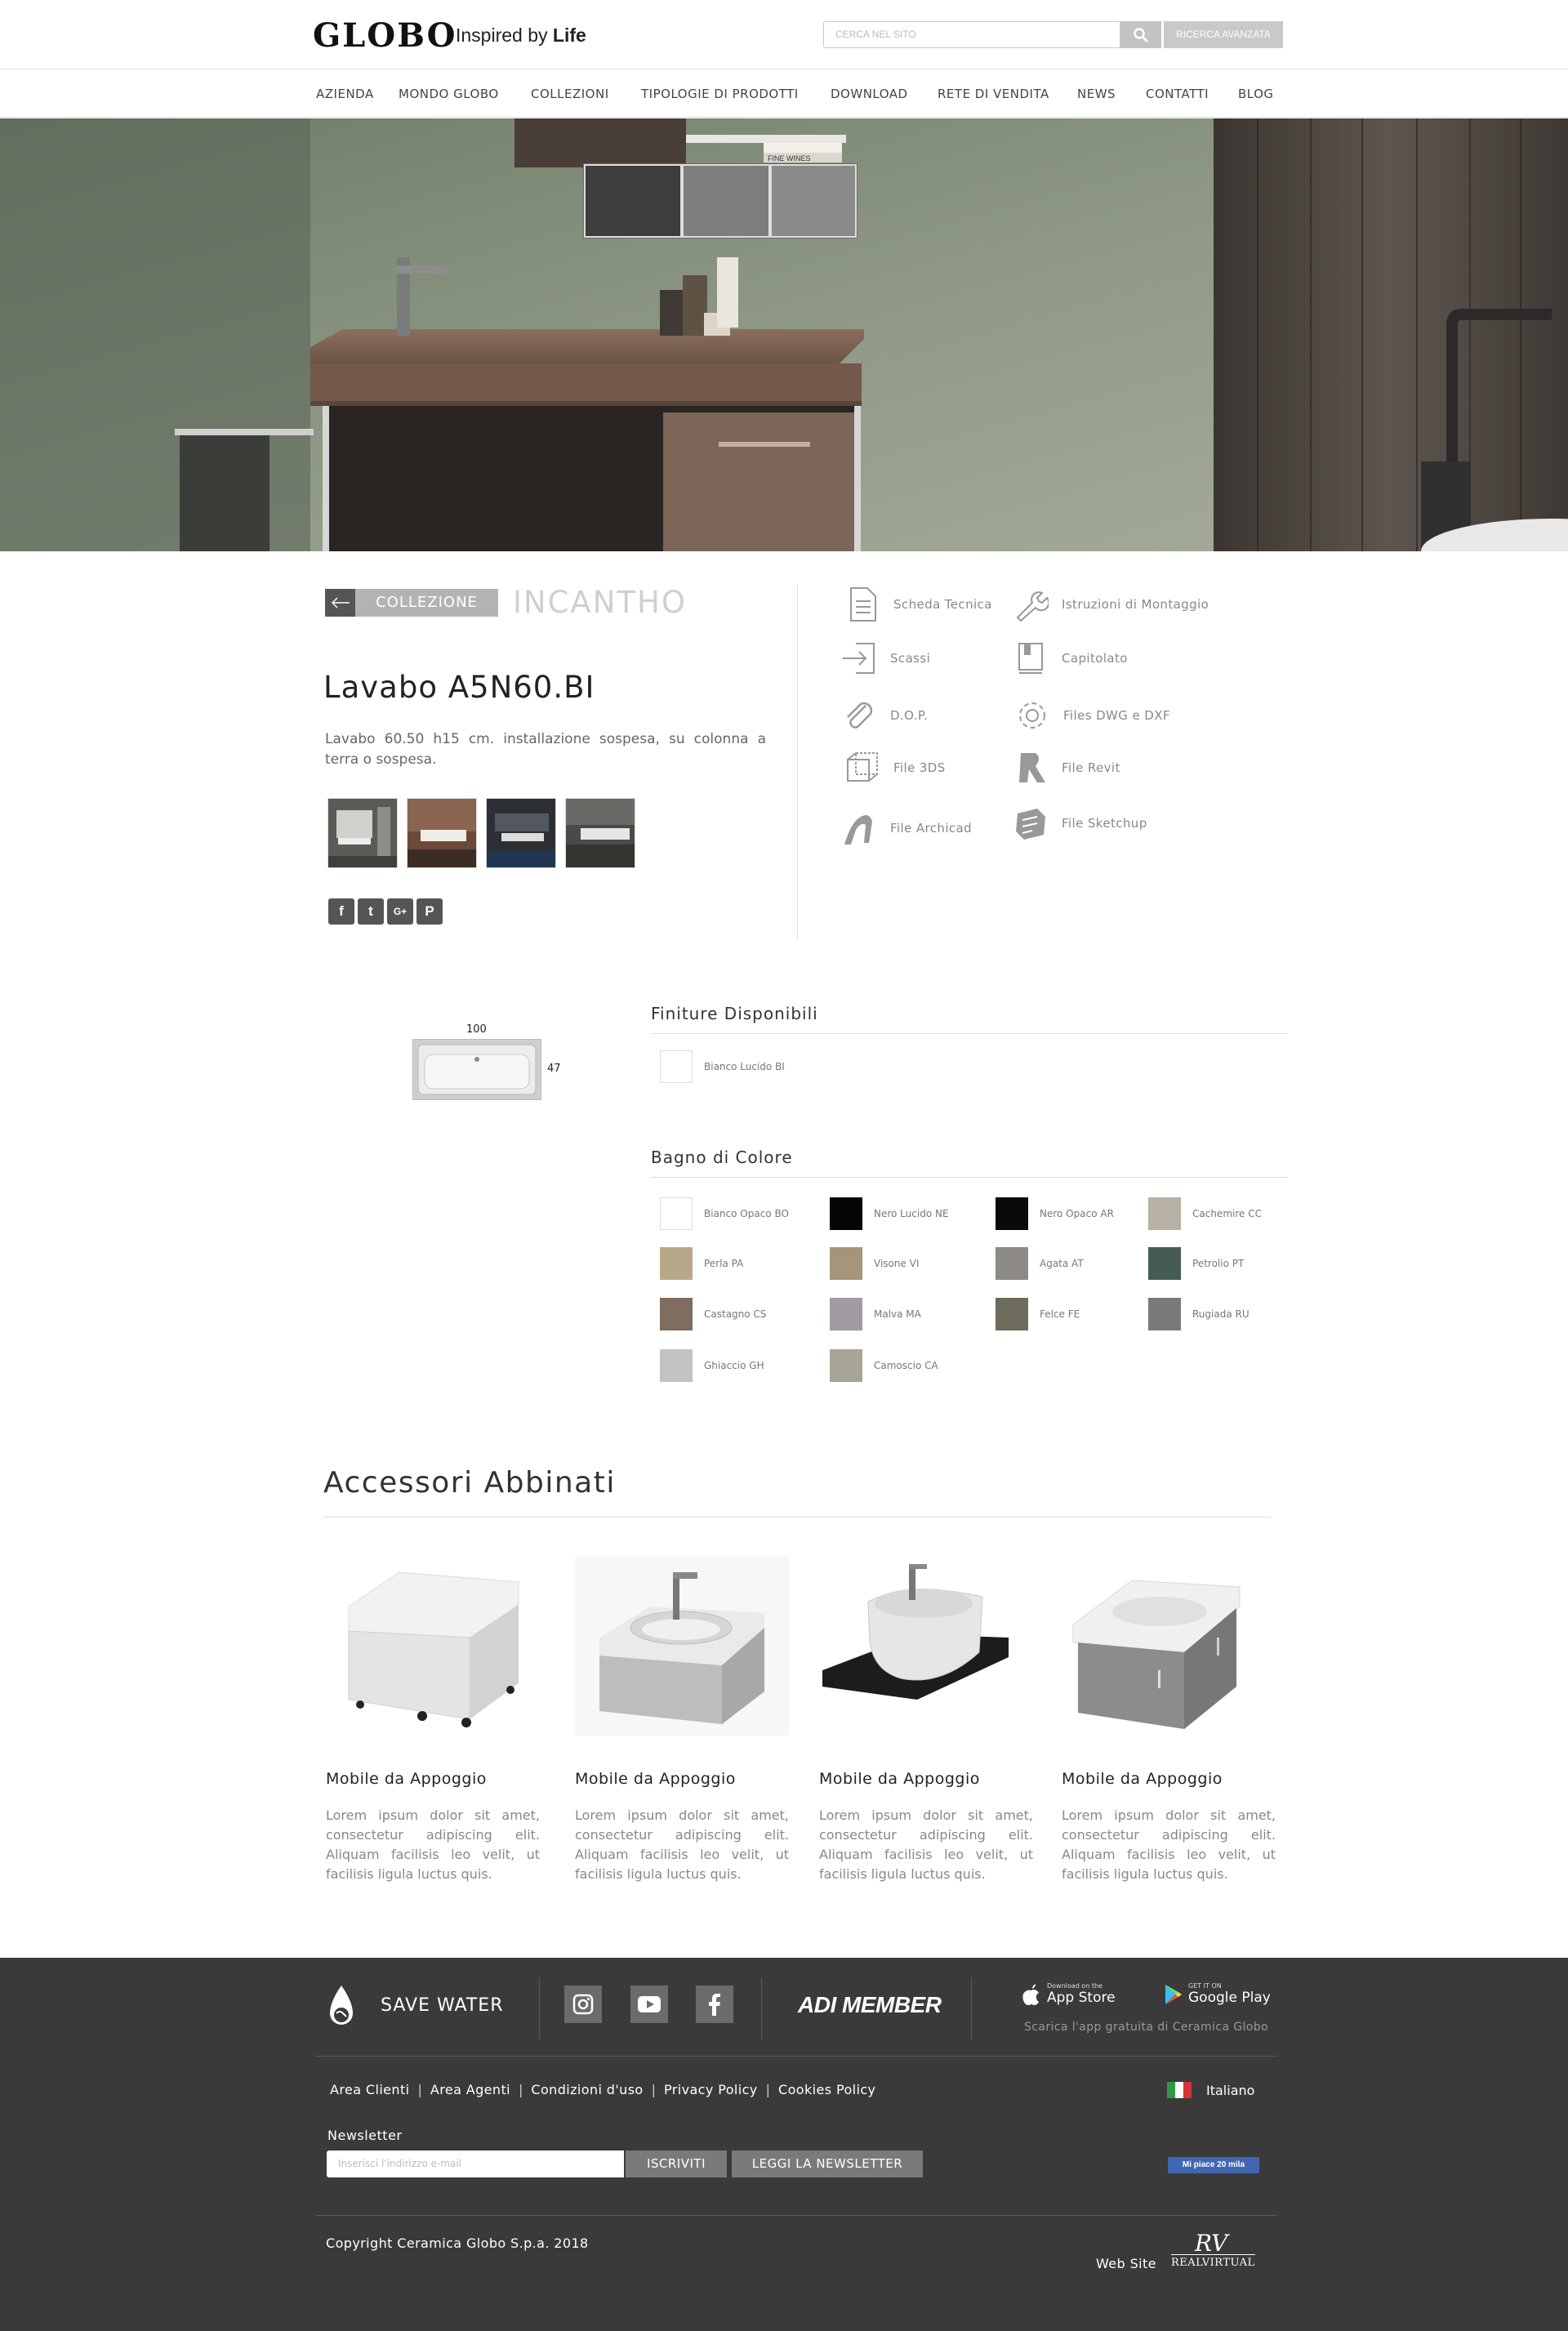 The height and width of the screenshot is (2331, 1568). I want to click on collection-name: INCANTHO, so click(600, 602).